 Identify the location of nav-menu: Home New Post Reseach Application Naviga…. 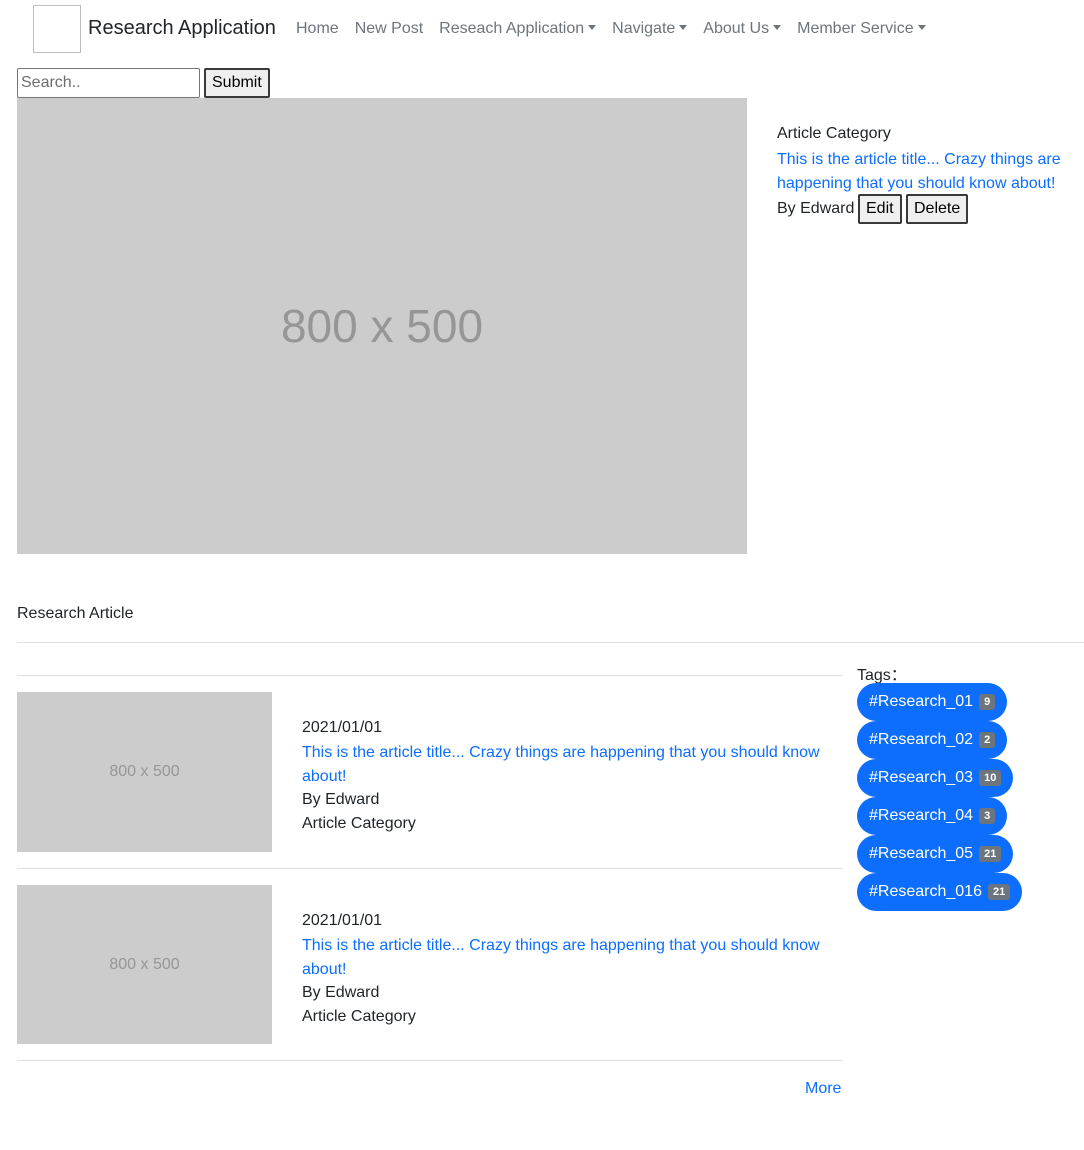
(611, 29).